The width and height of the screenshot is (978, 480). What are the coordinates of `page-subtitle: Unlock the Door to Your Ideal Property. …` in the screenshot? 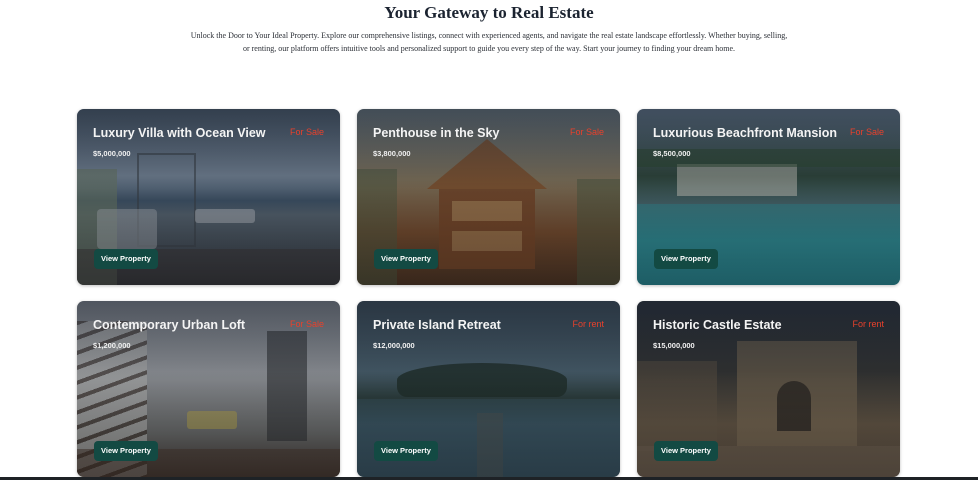 It's located at (489, 42).